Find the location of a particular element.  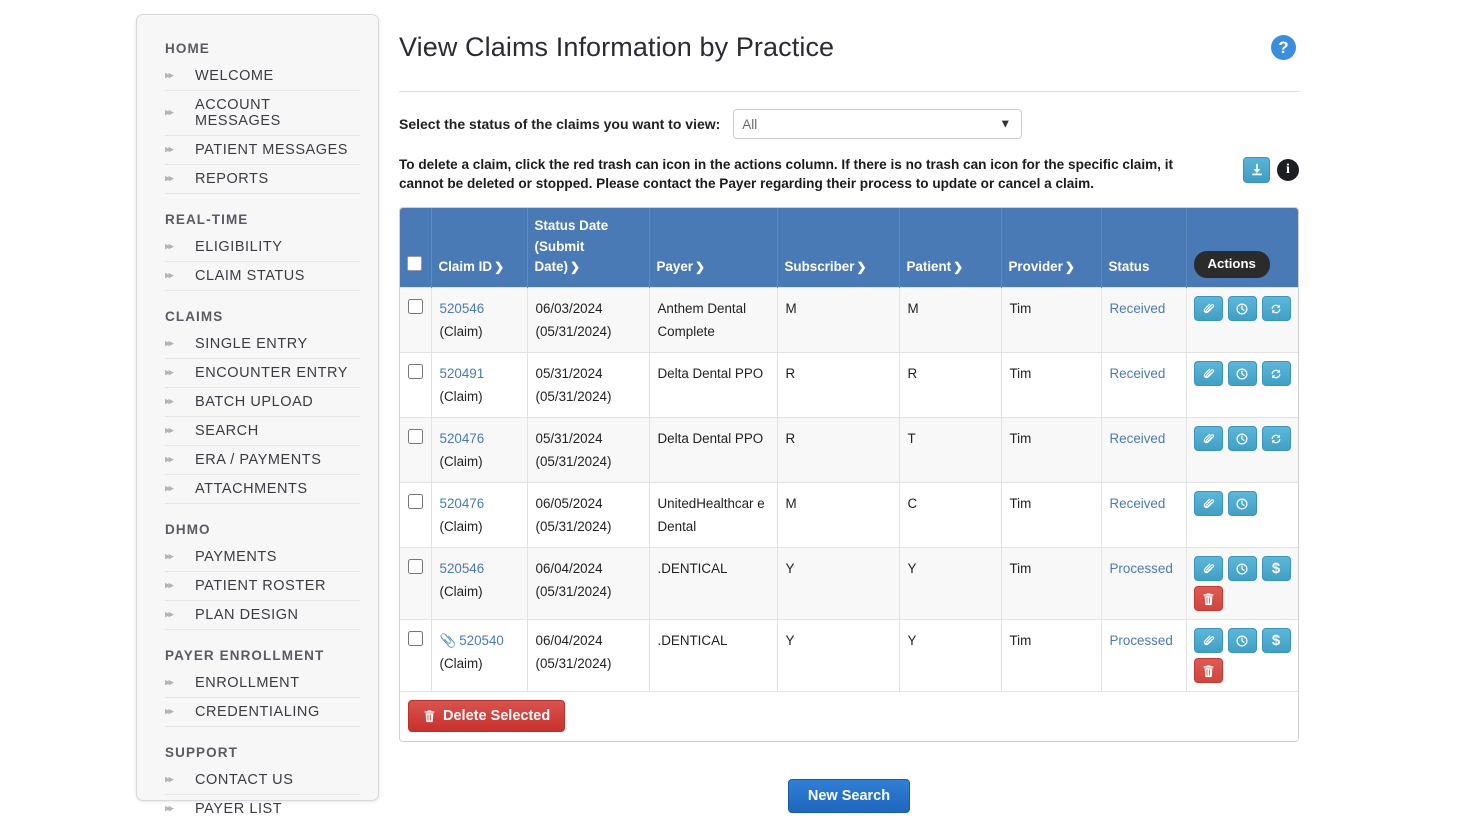

sidebar-item-enrollment: ▸▸ ENROLLMENT is located at coordinates (262, 683).